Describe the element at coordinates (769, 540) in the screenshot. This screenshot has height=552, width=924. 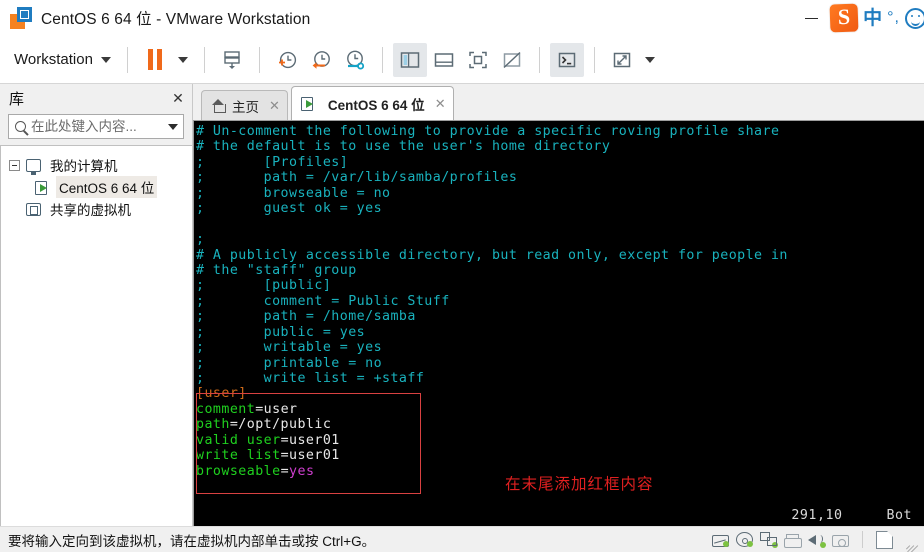
I see `network-adapter-icon` at that location.